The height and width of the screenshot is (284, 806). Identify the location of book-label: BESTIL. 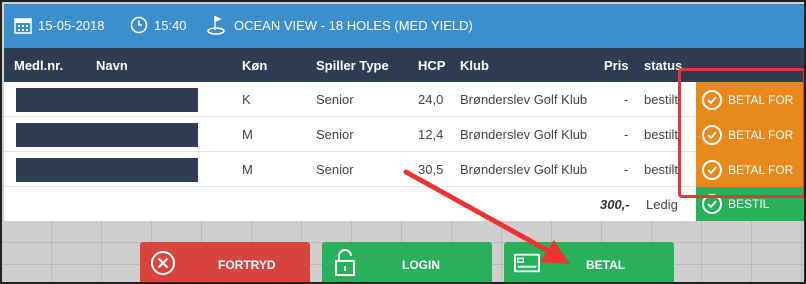
(749, 204).